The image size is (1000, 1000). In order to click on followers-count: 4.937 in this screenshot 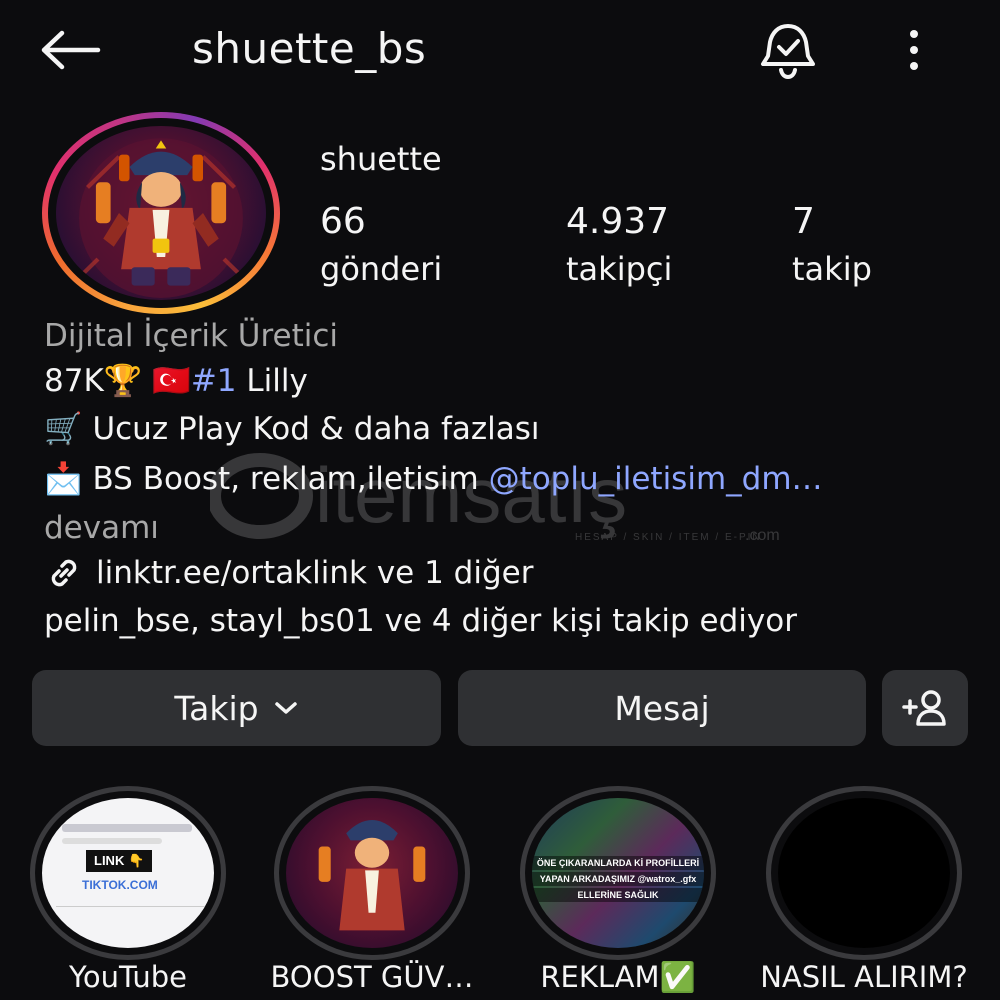, I will do `click(618, 221)`.